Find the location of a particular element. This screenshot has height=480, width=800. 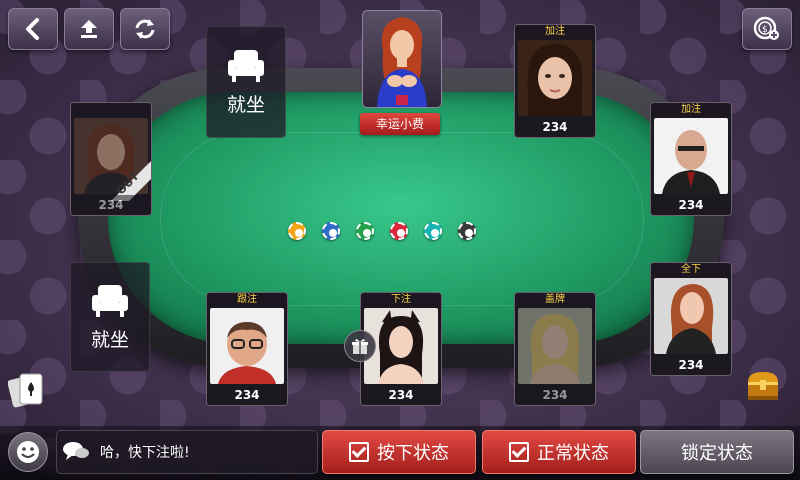

player-seat-right-top: 加注 234 is located at coordinates (691, 159).